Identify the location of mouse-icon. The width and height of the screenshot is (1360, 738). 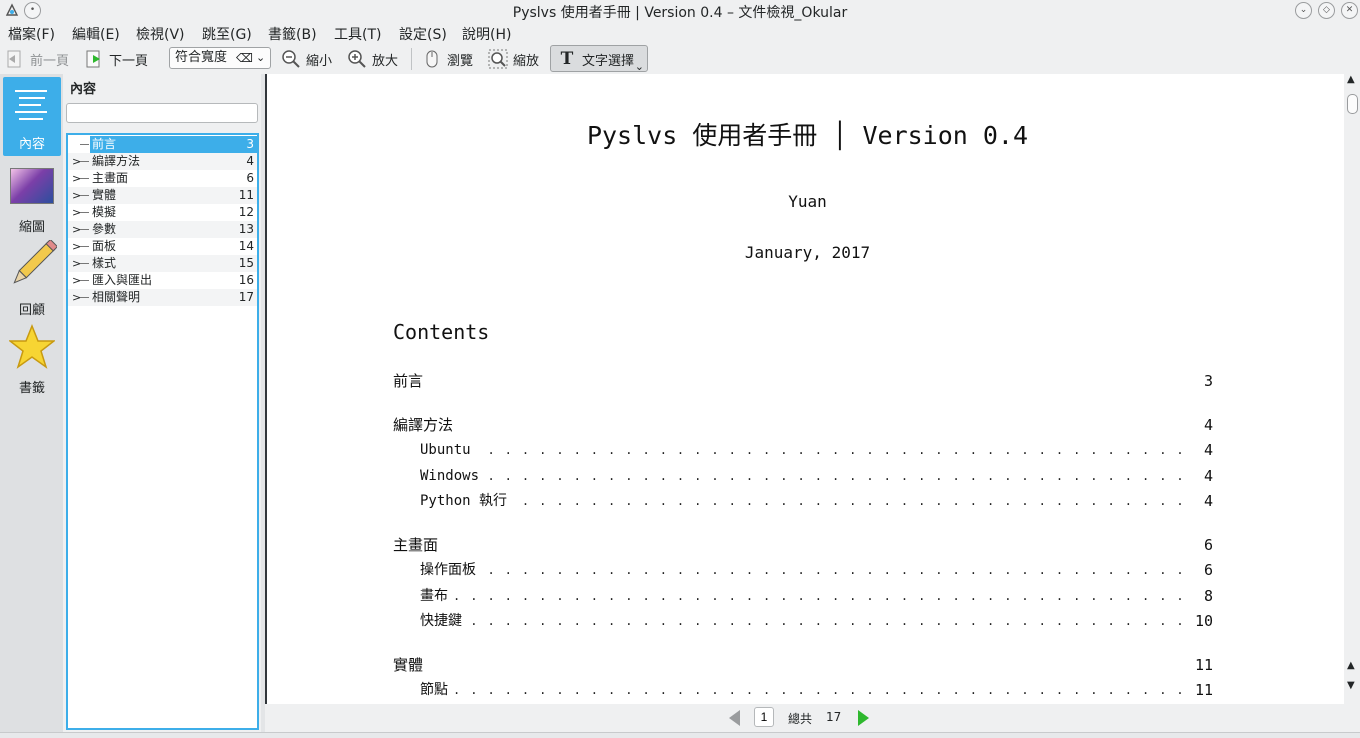
(432, 59).